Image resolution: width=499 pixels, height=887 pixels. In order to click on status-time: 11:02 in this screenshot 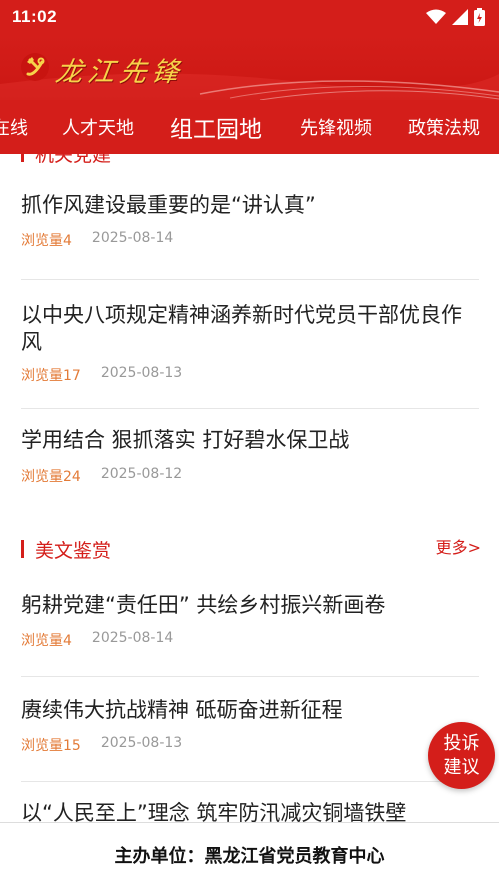, I will do `click(35, 16)`.